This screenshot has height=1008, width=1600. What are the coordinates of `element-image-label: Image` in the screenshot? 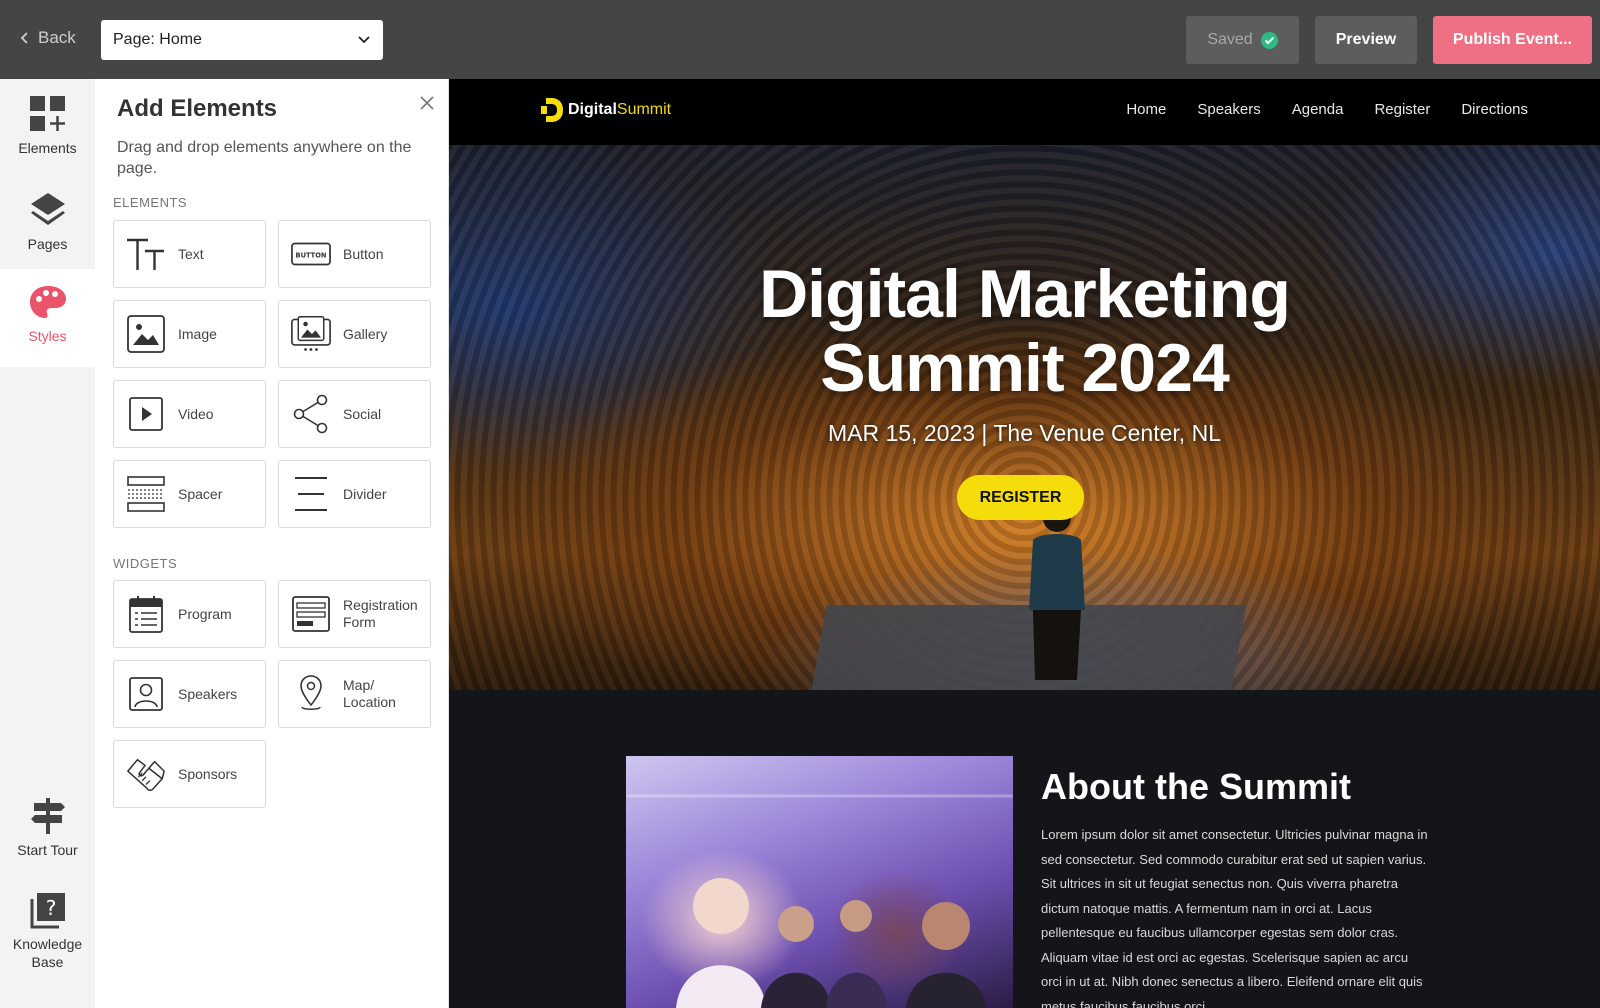 It's located at (197, 333).